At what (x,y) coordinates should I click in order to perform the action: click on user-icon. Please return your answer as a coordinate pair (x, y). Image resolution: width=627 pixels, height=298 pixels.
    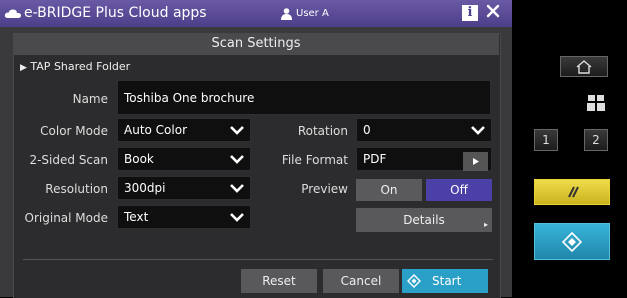
    Looking at the image, I should click on (286, 14).